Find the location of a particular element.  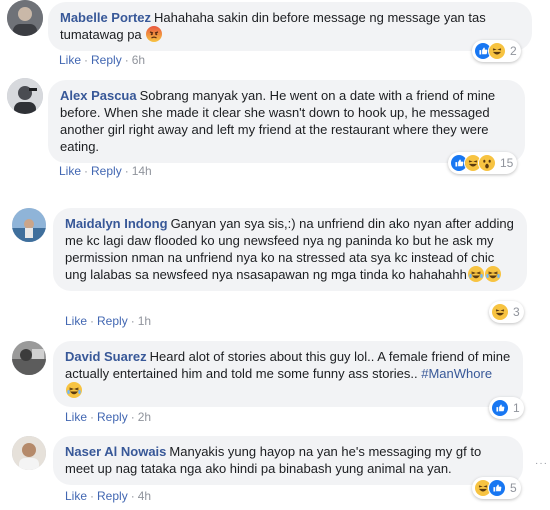

timestamp: 6h is located at coordinates (138, 60).